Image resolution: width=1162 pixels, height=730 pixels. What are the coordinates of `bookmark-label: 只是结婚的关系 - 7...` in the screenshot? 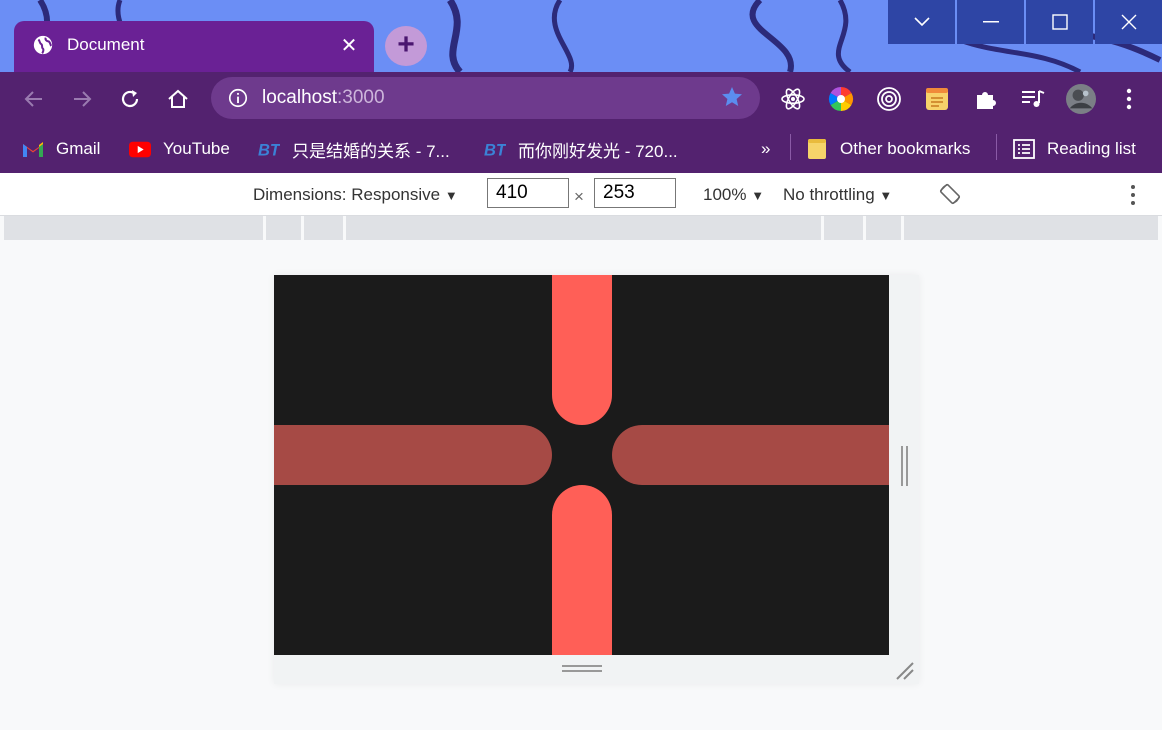 It's located at (371, 151).